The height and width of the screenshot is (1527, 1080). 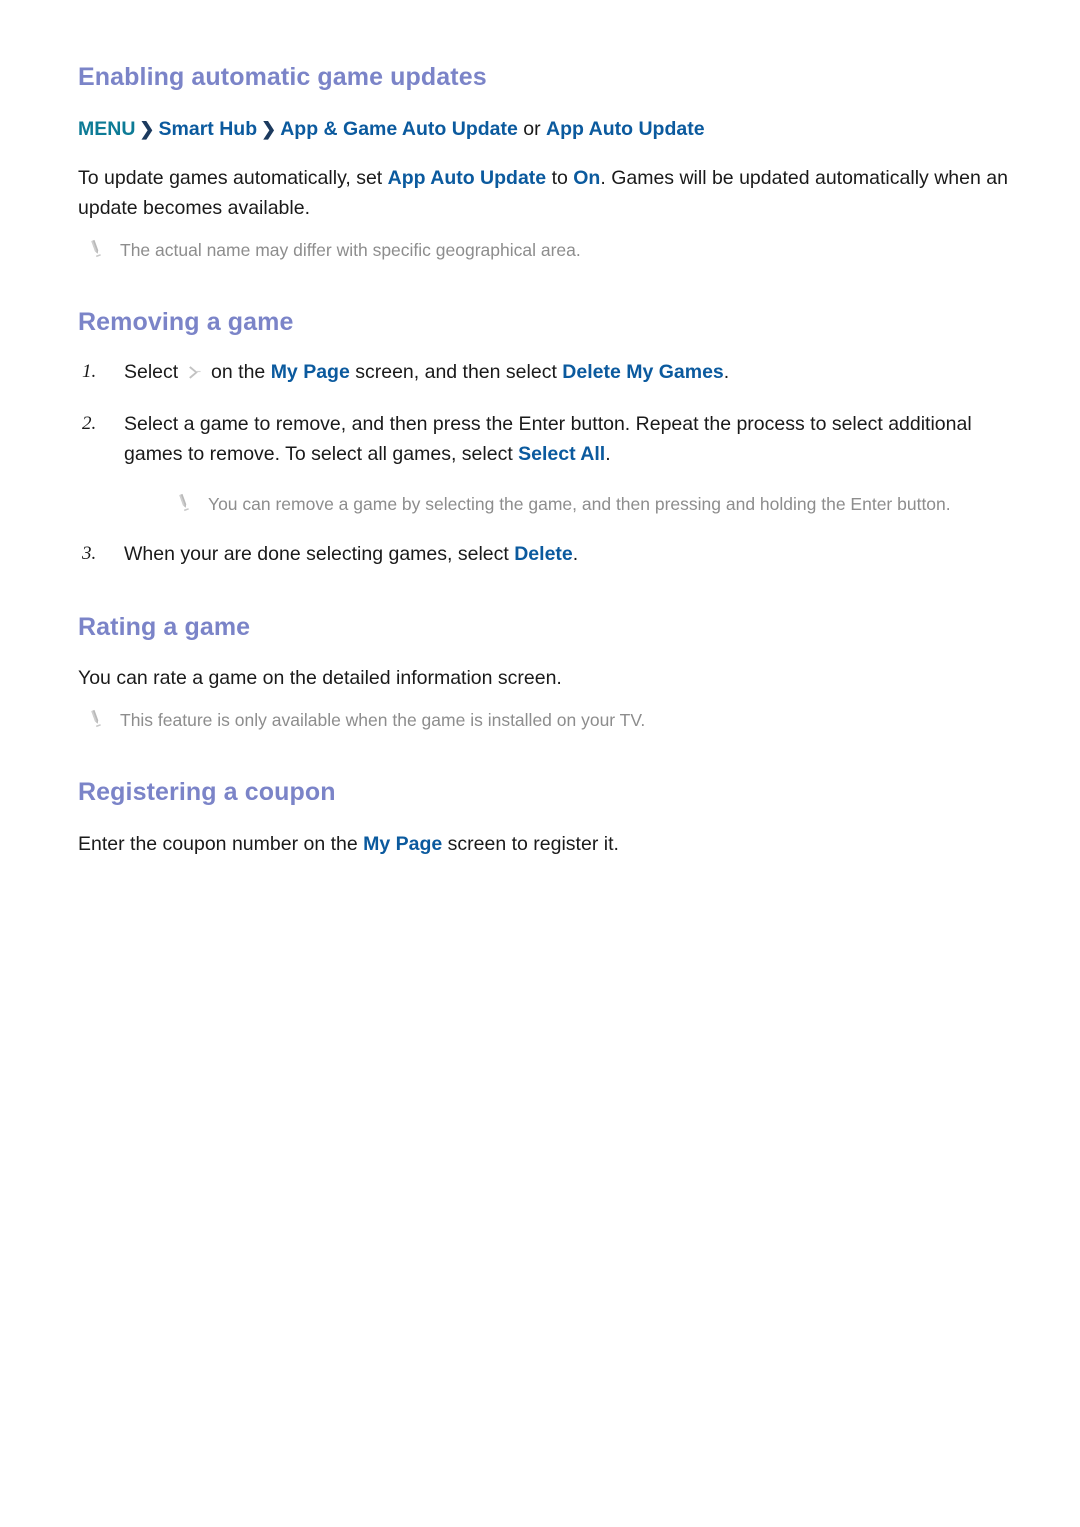 What do you see at coordinates (186, 322) in the screenshot?
I see `section-heading: Removing a game` at bounding box center [186, 322].